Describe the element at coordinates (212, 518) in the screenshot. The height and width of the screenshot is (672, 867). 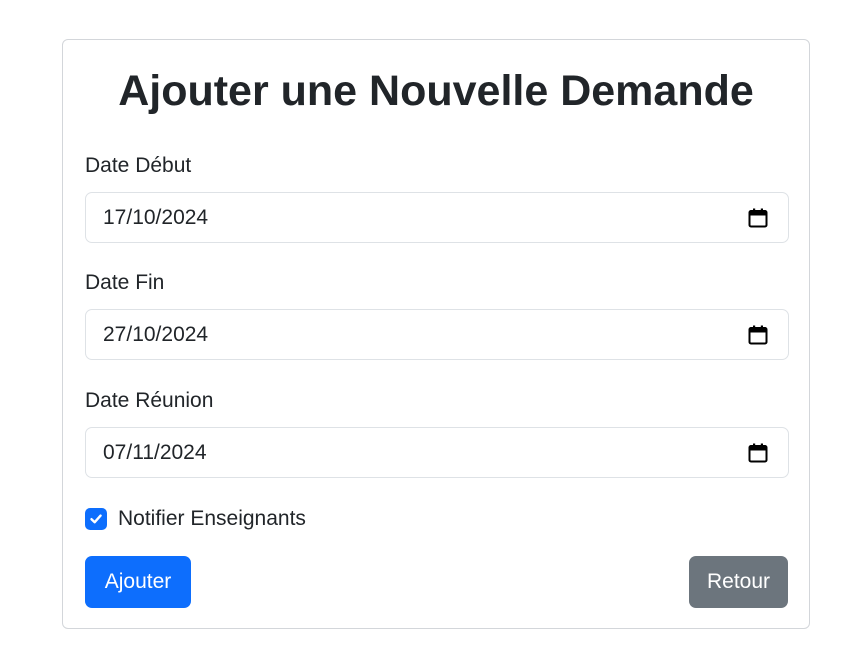
I see `notify-teachers-label: Notifier Enseignants` at that location.